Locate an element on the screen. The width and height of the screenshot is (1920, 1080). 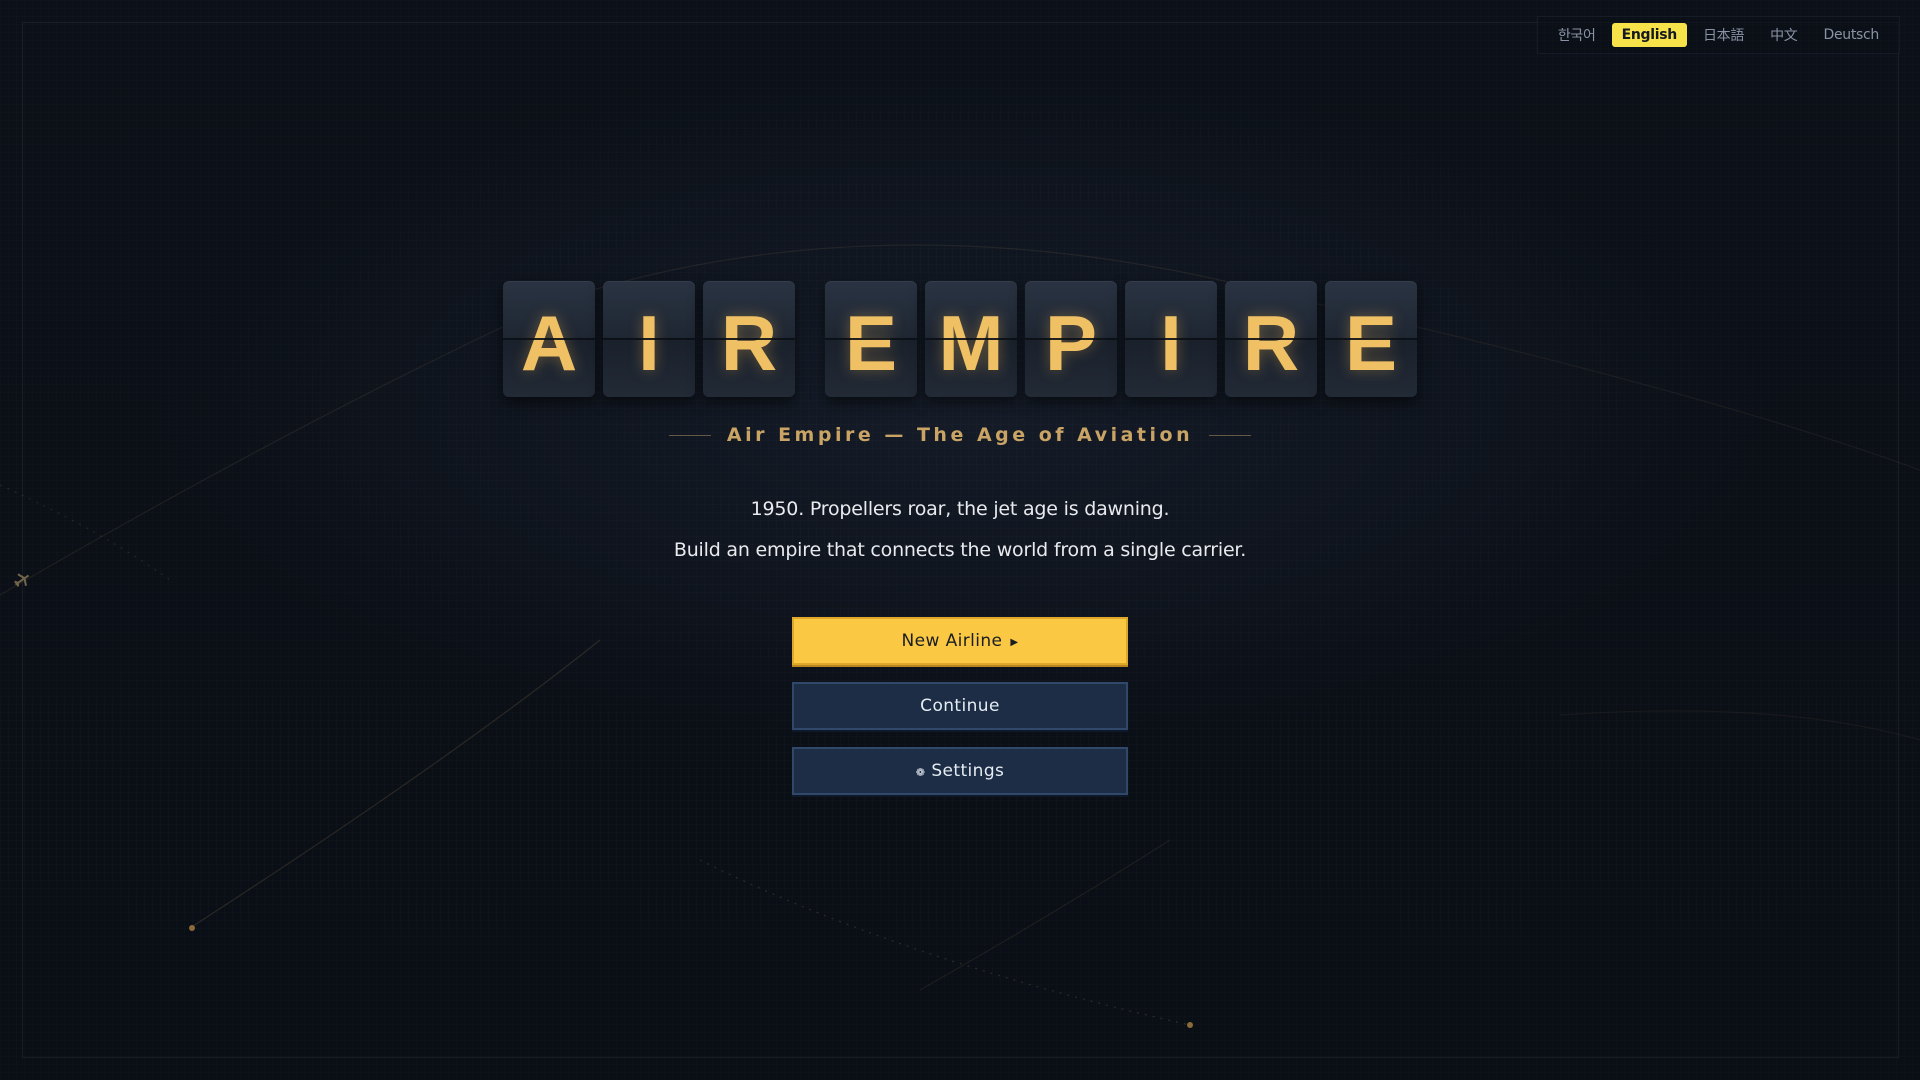
language-option-german: Deutsch is located at coordinates (1851, 35).